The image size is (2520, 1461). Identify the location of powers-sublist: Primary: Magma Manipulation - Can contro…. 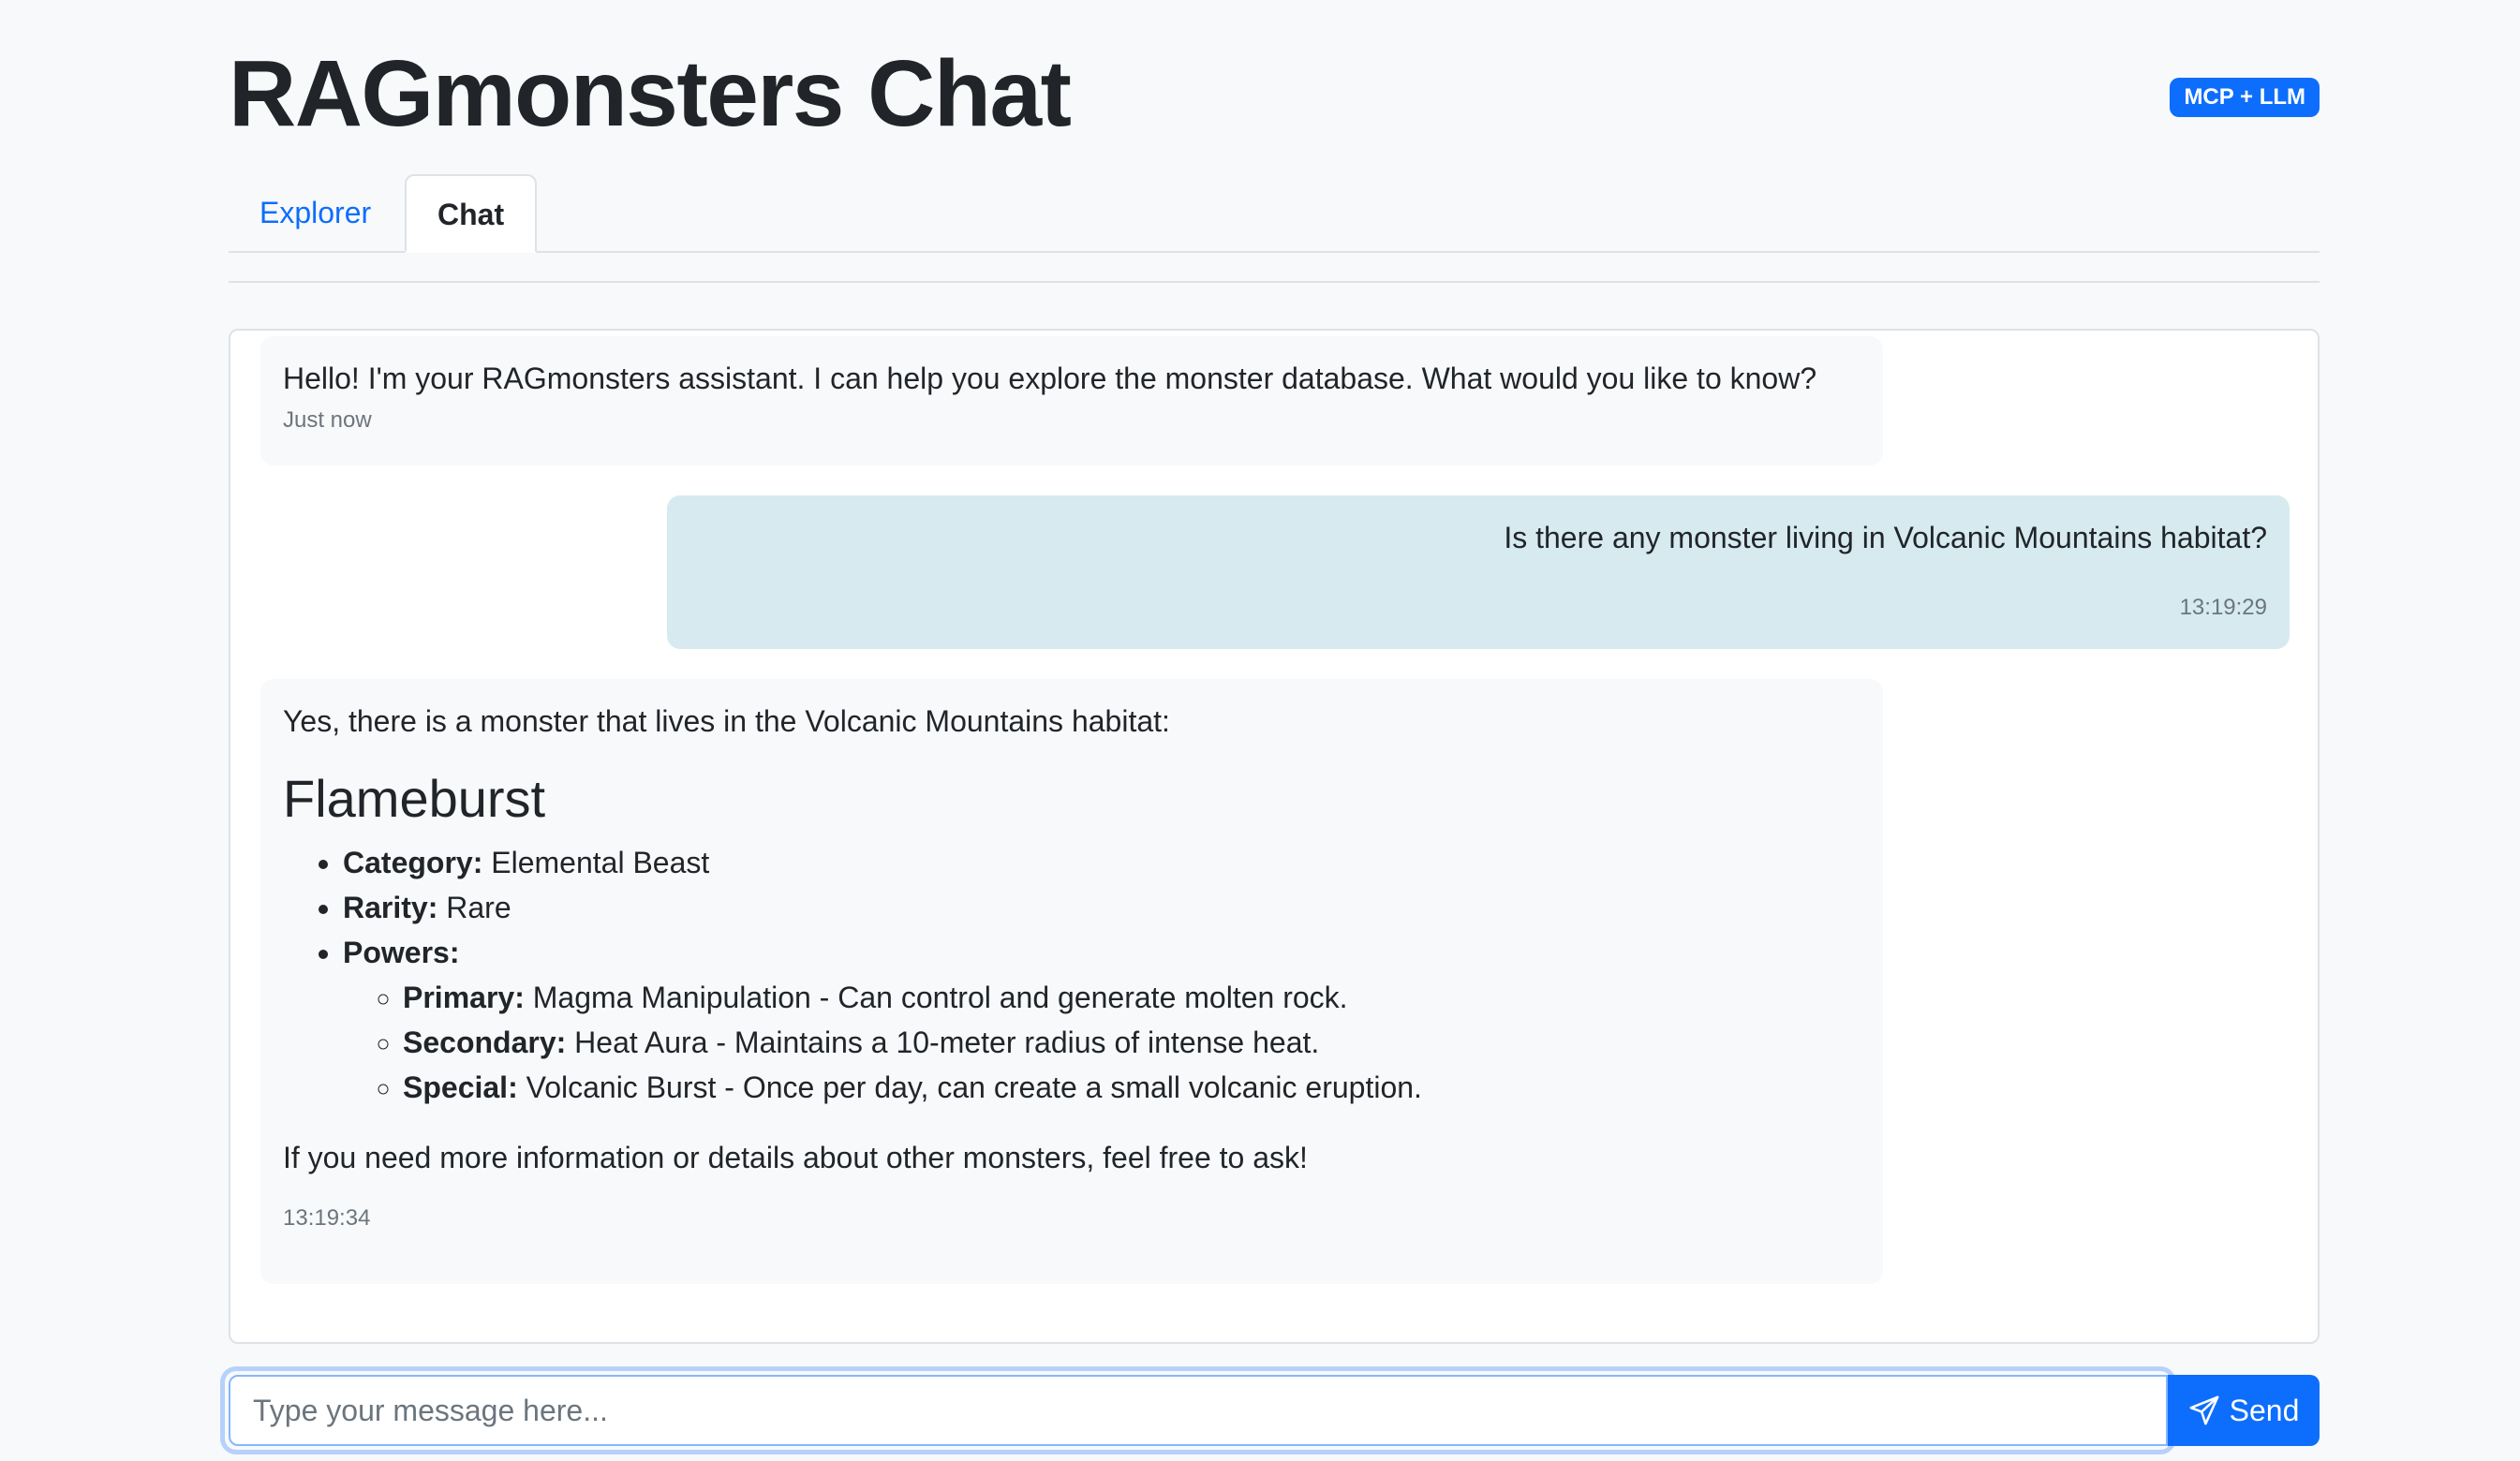
(1101, 1043).